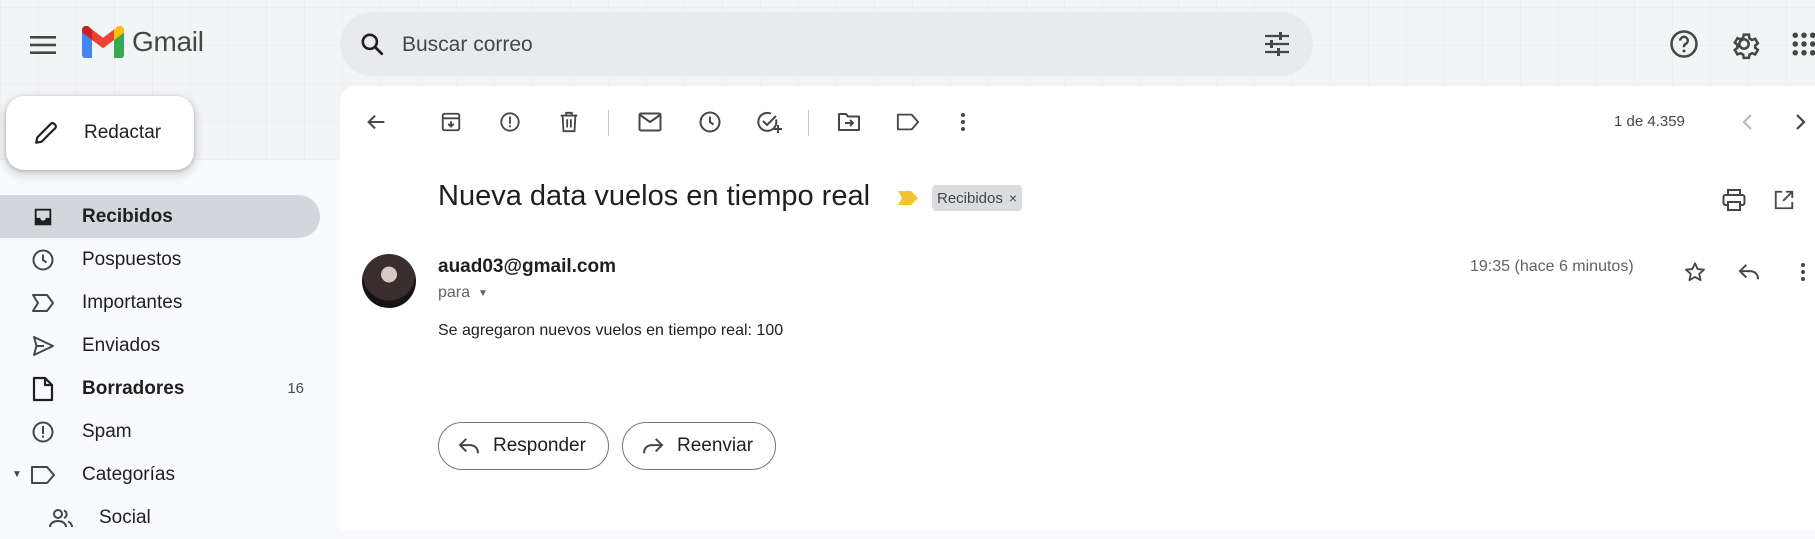 The height and width of the screenshot is (539, 1815). What do you see at coordinates (127, 216) in the screenshot?
I see `sidebar-item-label: Recibidos` at bounding box center [127, 216].